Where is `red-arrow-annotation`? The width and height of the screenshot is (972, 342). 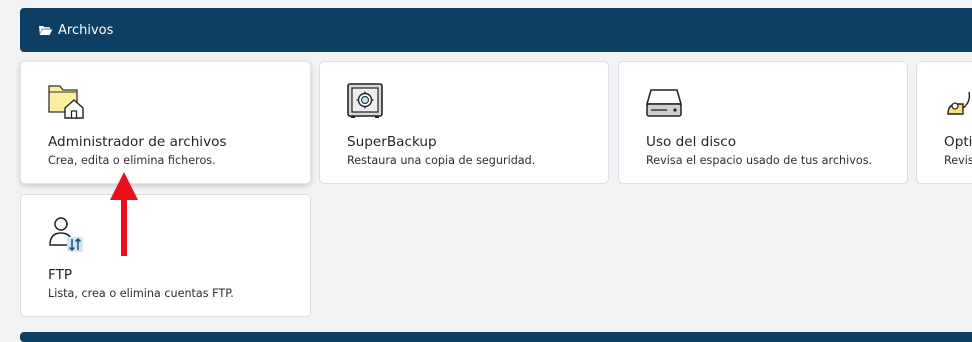
red-arrow-annotation is located at coordinates (124, 217).